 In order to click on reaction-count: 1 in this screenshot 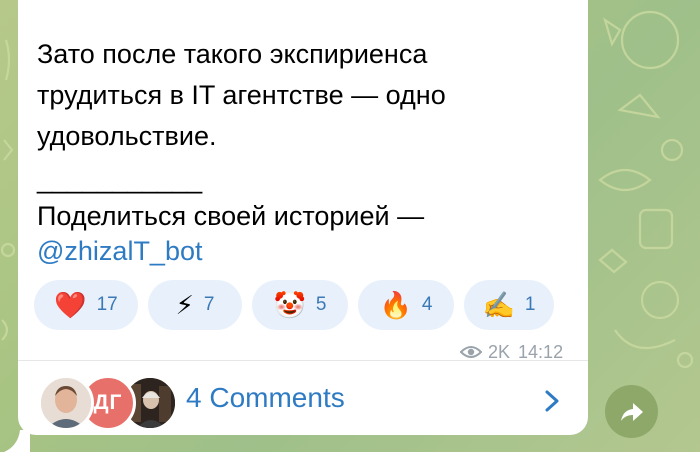, I will do `click(530, 304)`.